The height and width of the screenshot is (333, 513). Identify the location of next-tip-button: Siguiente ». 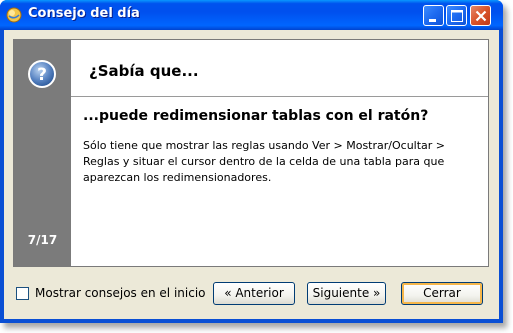
(346, 293).